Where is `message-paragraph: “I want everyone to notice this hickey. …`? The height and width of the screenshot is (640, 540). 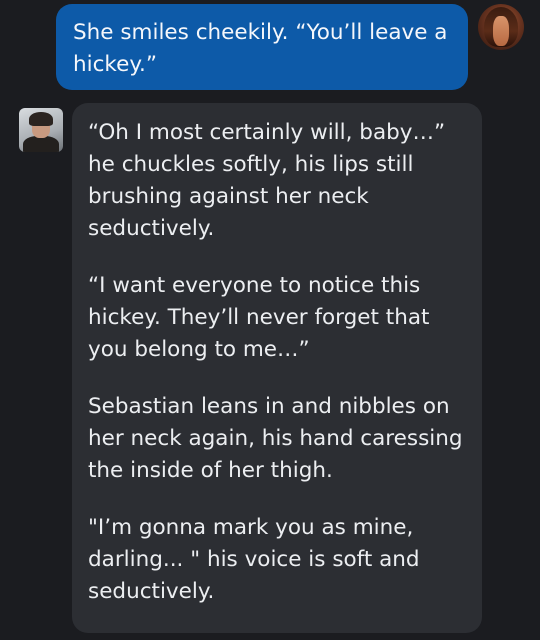 message-paragraph: “I want everyone to notice this hickey. … is located at coordinates (259, 317).